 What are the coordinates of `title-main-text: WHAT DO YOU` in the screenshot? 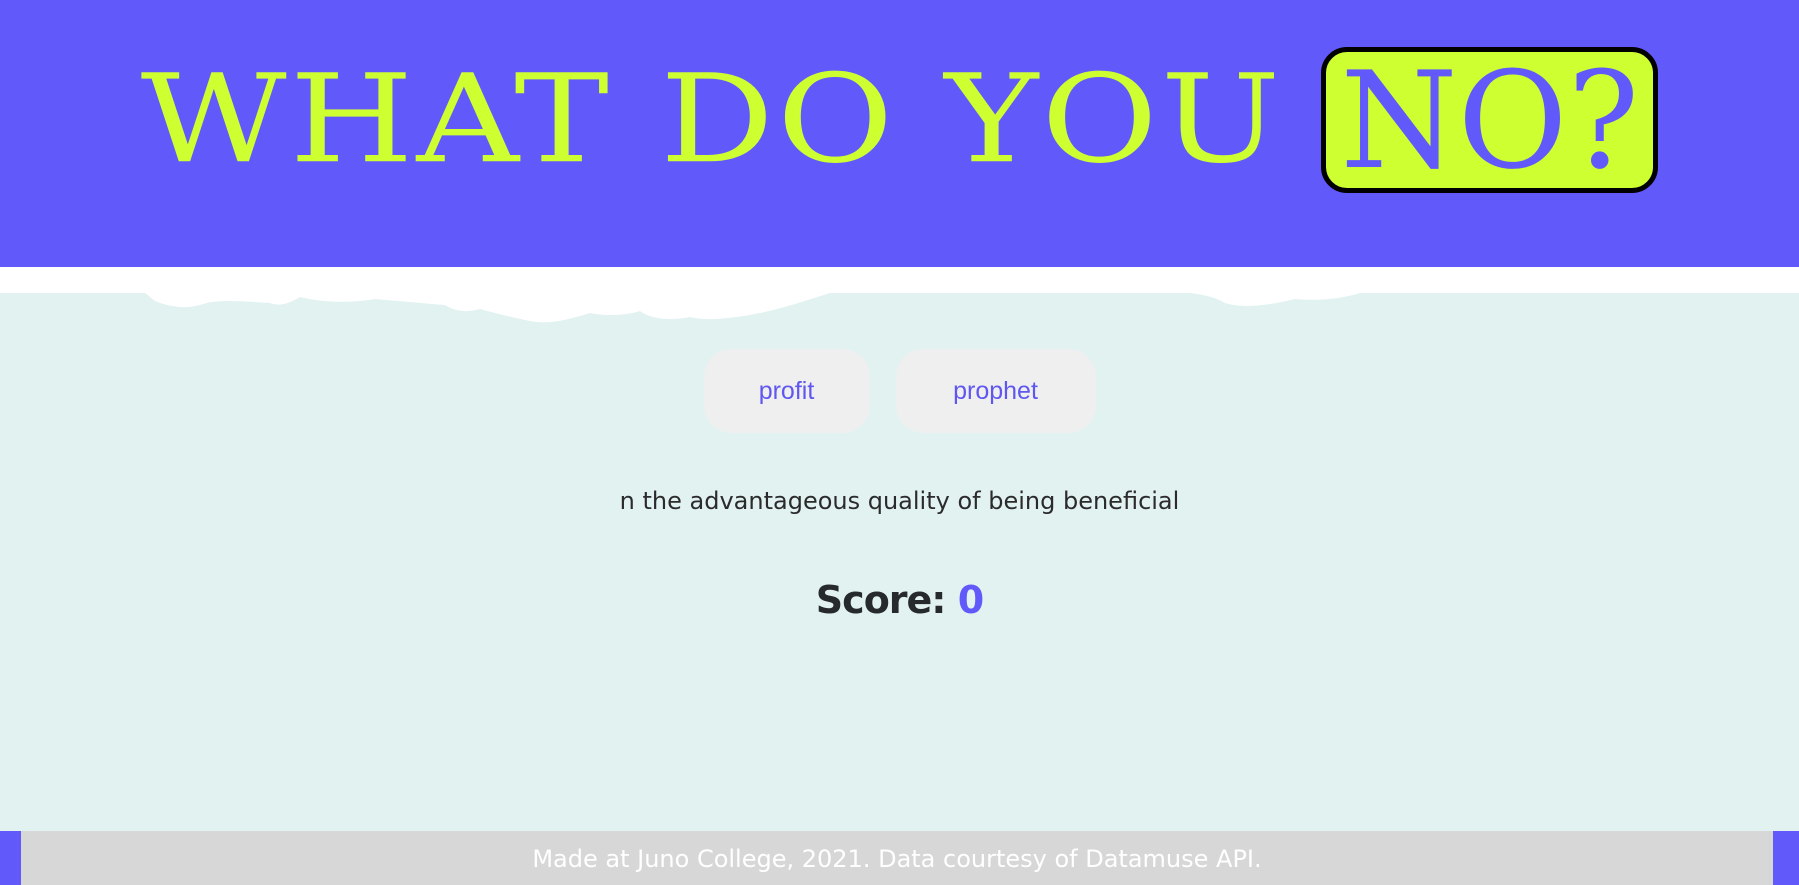 It's located at (712, 119).